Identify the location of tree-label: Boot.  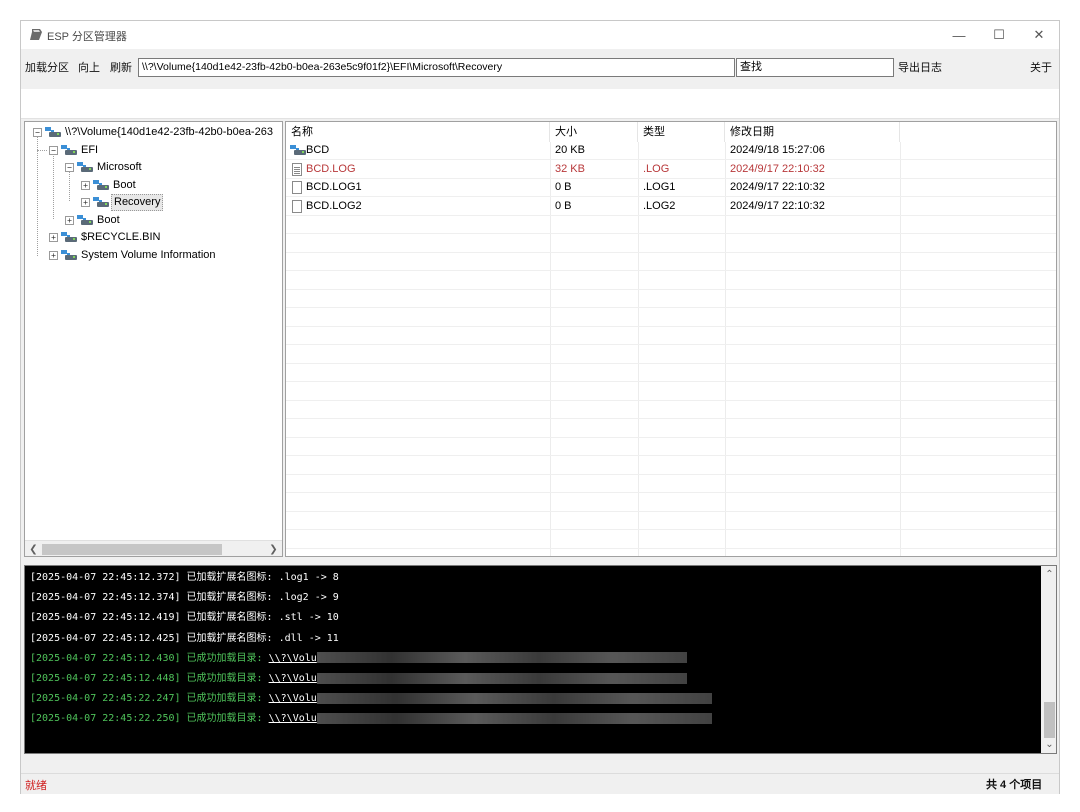
(124, 185).